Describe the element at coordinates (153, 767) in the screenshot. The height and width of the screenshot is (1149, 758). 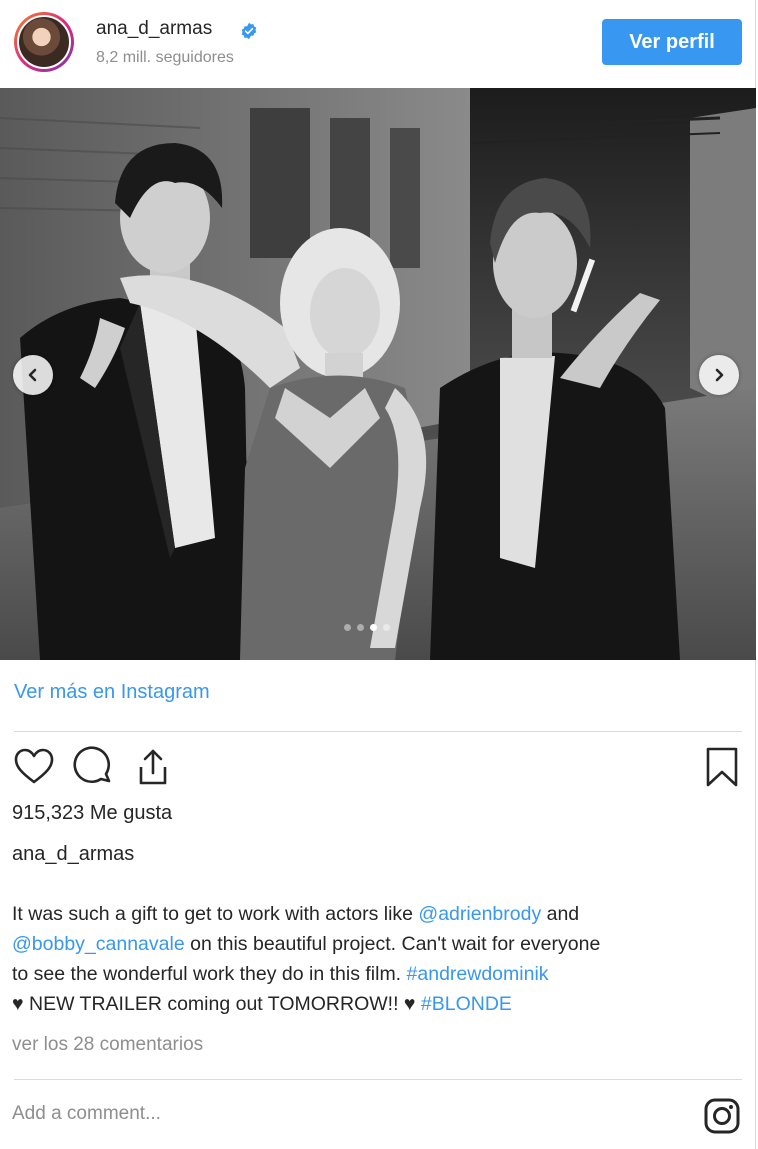
I see `share-icon` at that location.